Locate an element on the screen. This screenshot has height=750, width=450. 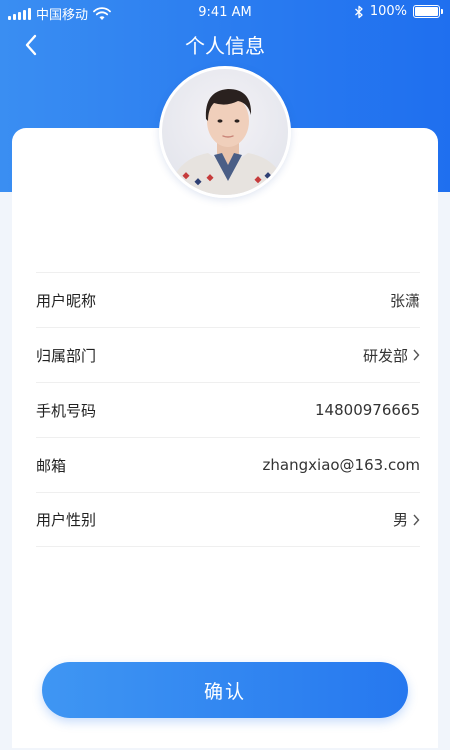
user-avatar-photo is located at coordinates (228, 142).